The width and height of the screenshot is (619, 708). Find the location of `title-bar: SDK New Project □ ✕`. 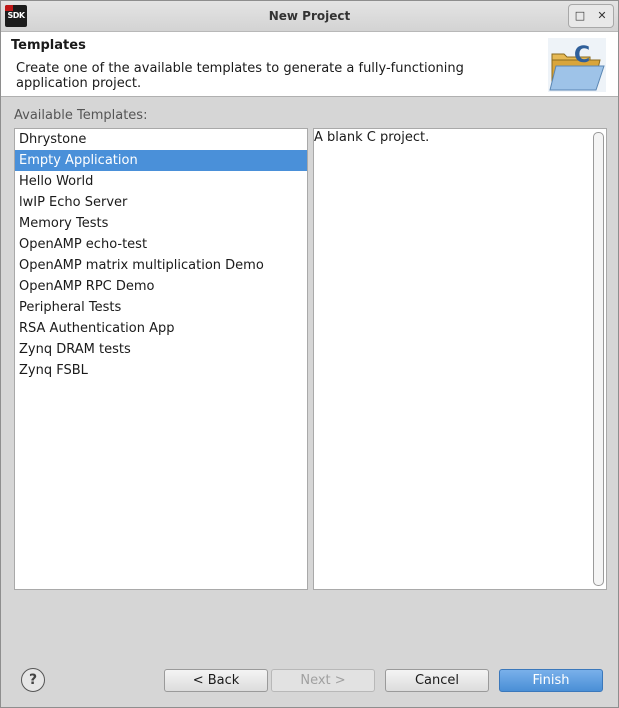

title-bar: SDK New Project □ ✕ is located at coordinates (309, 16).